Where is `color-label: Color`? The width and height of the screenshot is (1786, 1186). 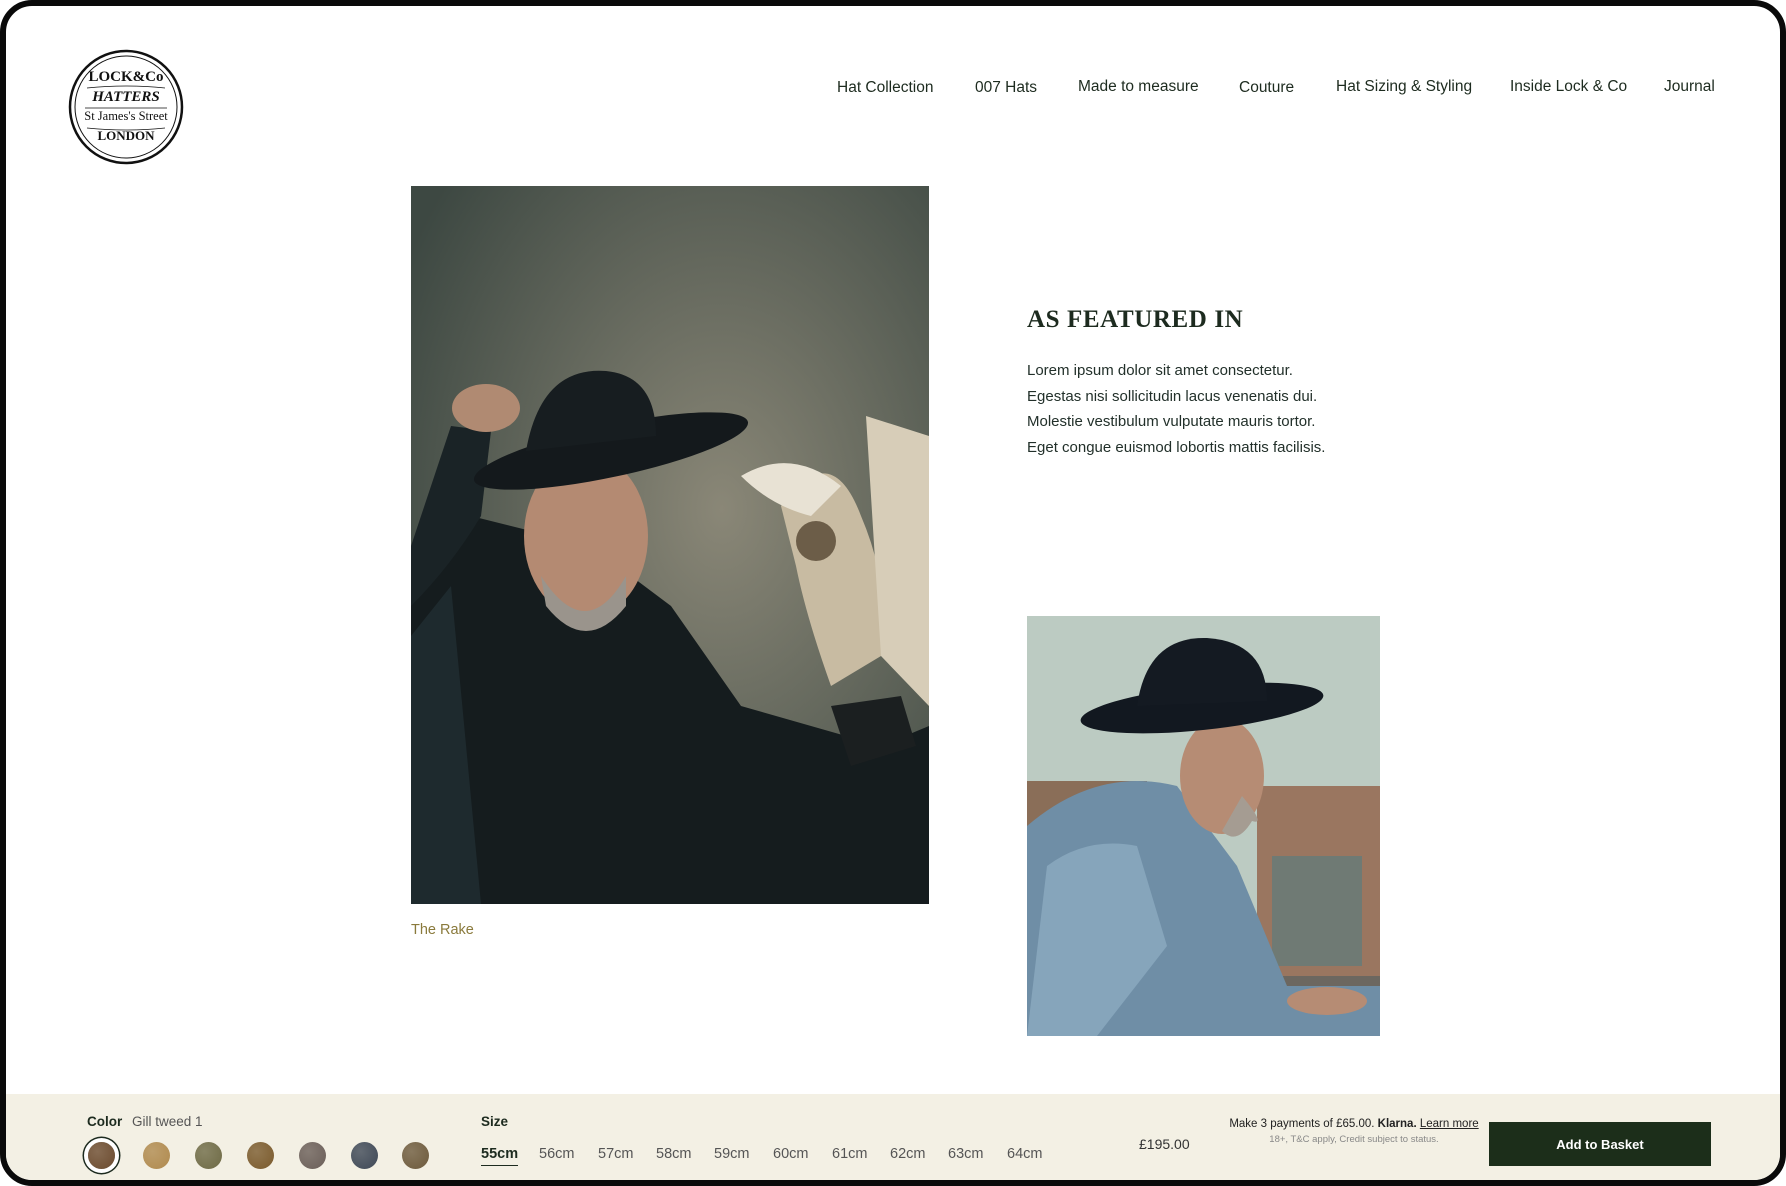 color-label: Color is located at coordinates (105, 1121).